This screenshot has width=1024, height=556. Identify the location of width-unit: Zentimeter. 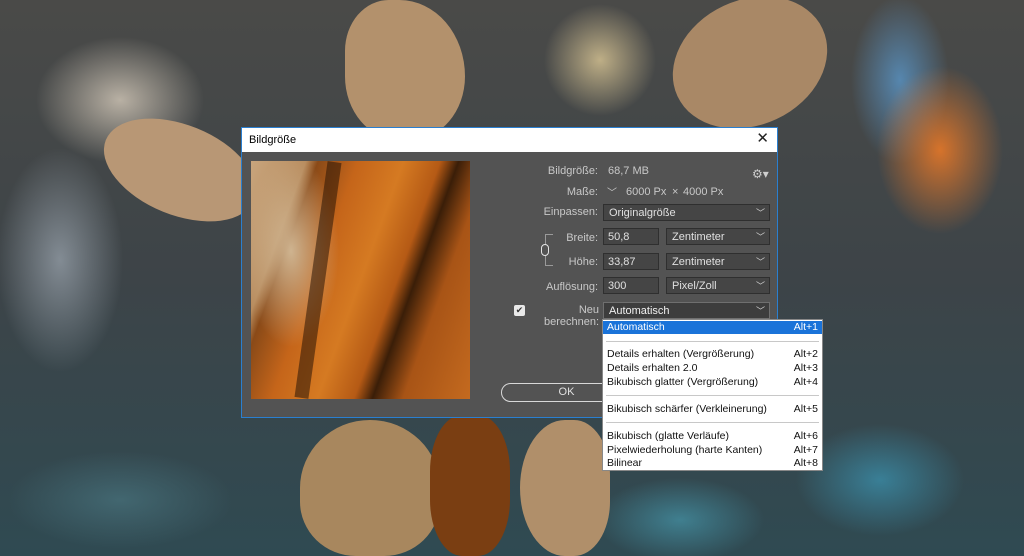
(698, 237).